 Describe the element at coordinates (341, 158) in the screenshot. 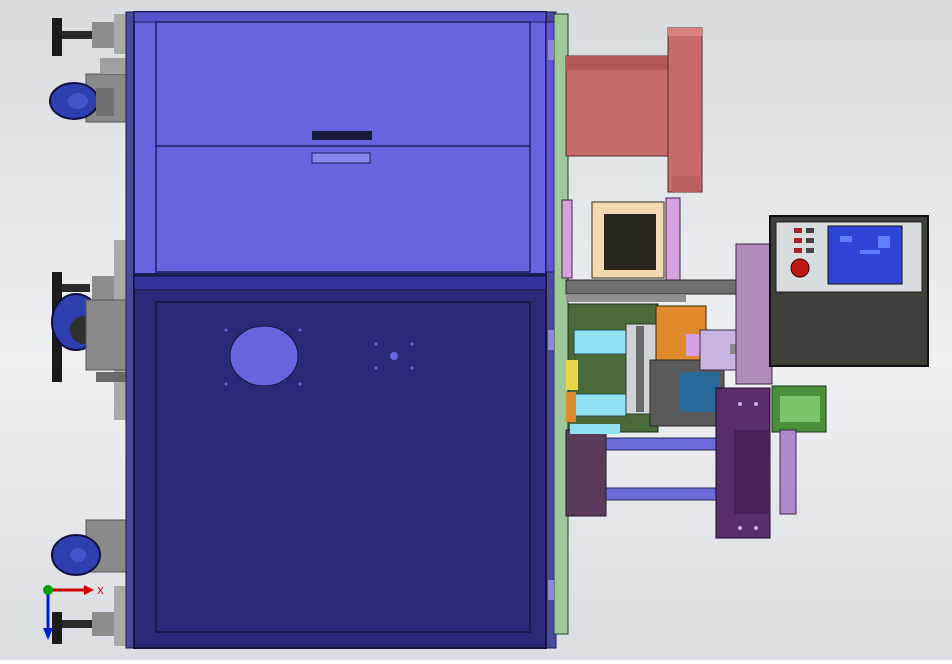

I see `drawer-handle-lower` at that location.